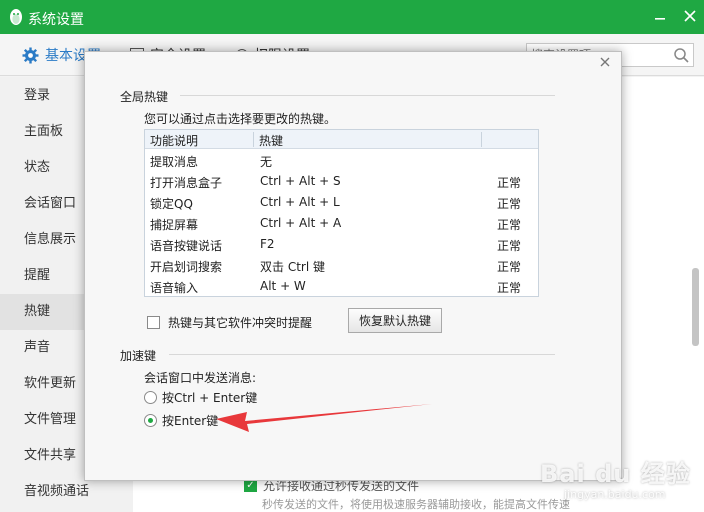 Image resolution: width=704 pixels, height=512 pixels. What do you see at coordinates (341, 286) in the screenshot?
I see `table-row: 语音输入 Alt + W 正常` at bounding box center [341, 286].